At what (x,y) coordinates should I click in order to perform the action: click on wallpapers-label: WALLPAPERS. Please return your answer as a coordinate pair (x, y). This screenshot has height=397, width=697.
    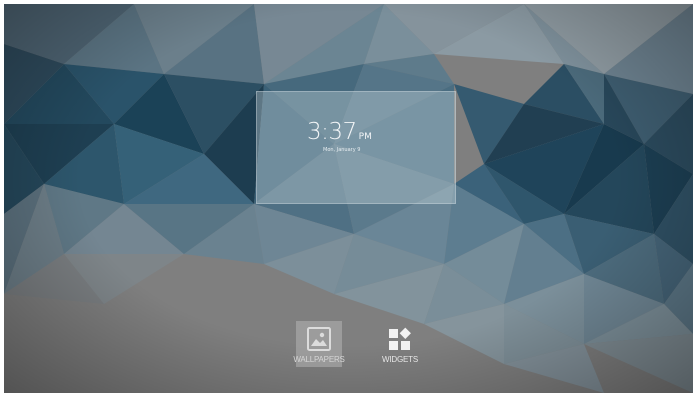
    Looking at the image, I should click on (319, 359).